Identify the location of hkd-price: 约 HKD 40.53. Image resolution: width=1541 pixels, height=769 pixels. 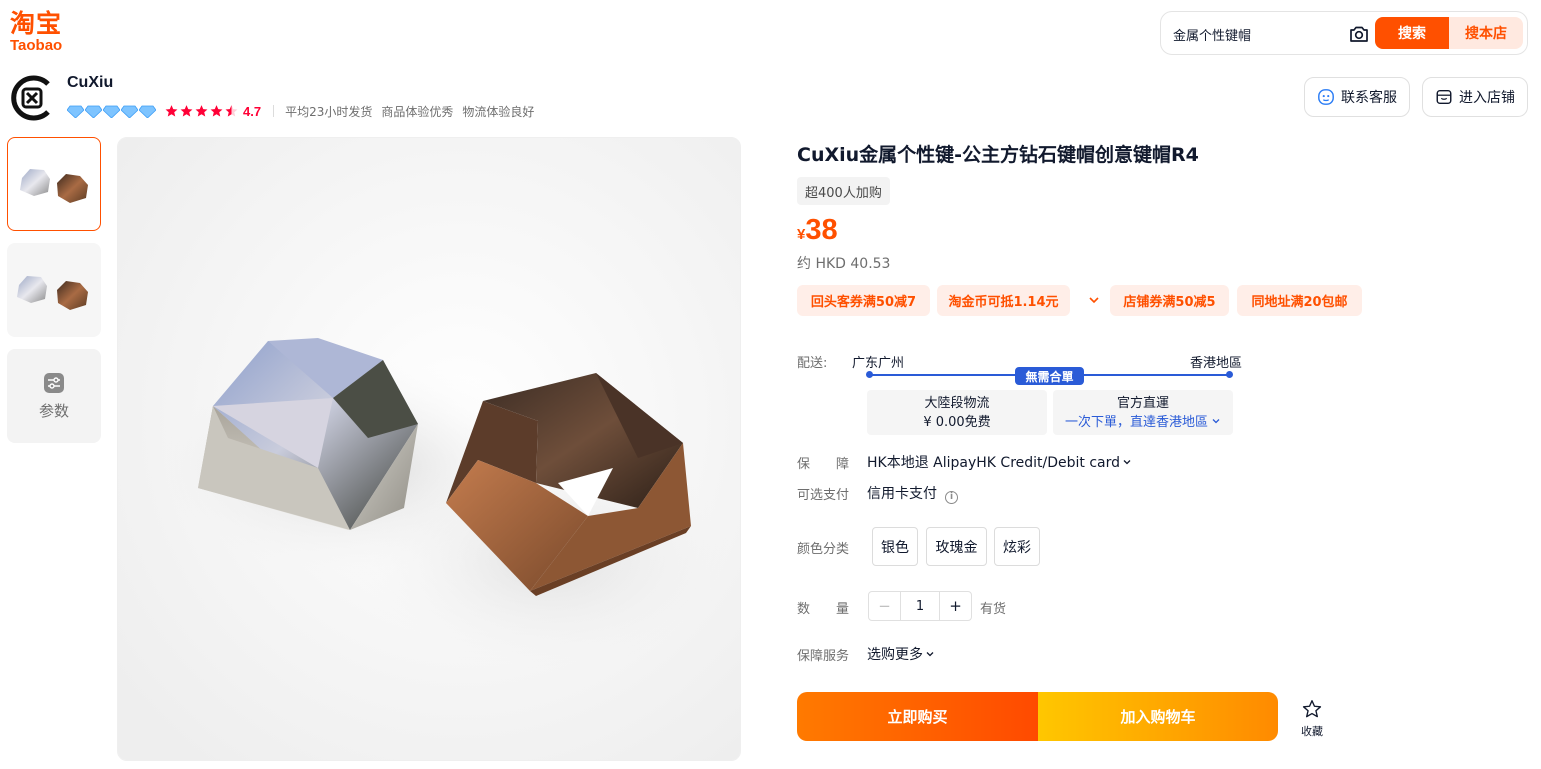
(844, 264).